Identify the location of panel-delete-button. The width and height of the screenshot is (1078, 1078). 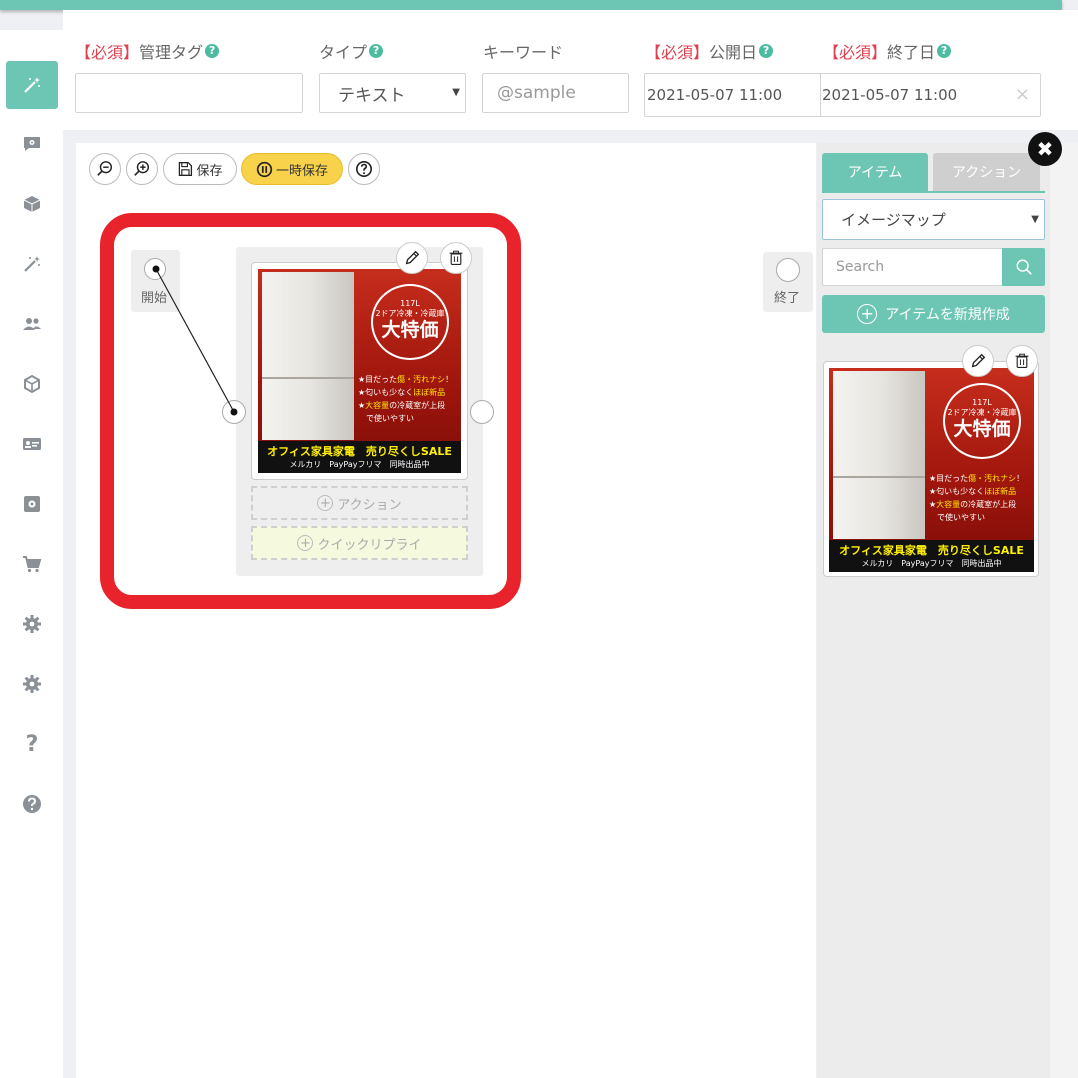
(1022, 361).